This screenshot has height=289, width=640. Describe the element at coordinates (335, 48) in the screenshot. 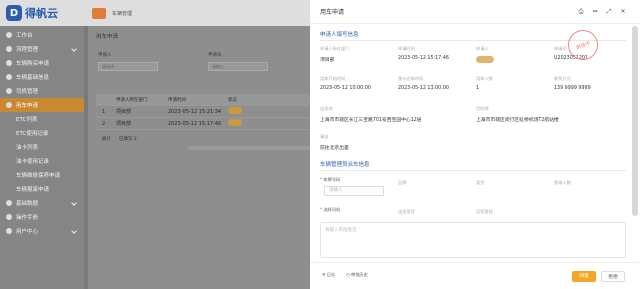

I see `field-dept-label: 申请人所在部门` at that location.